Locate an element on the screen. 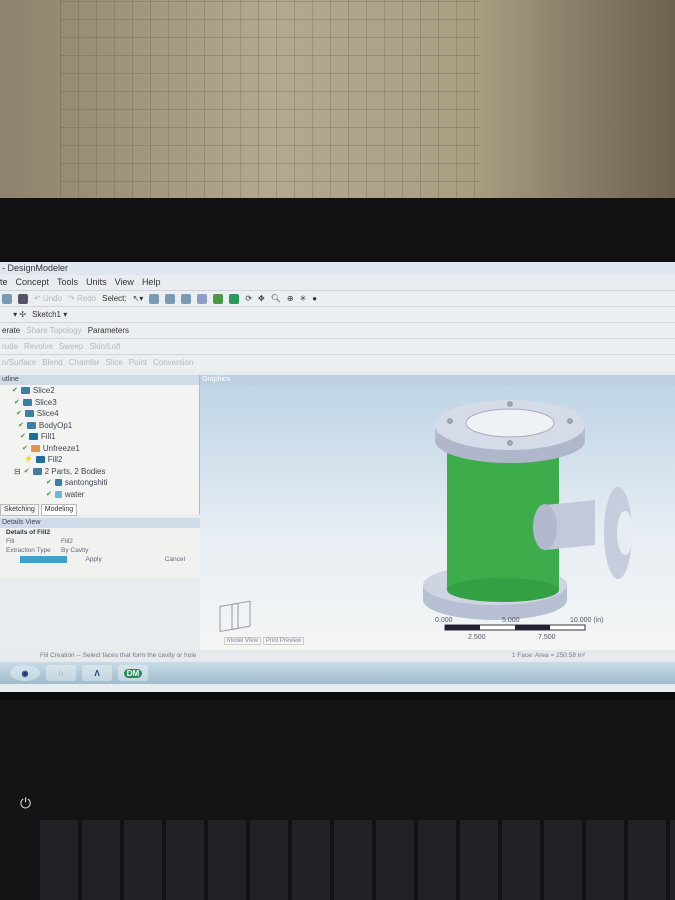 Image resolution: width=675 pixels, height=900 pixels. display-icon: ● is located at coordinates (314, 298).